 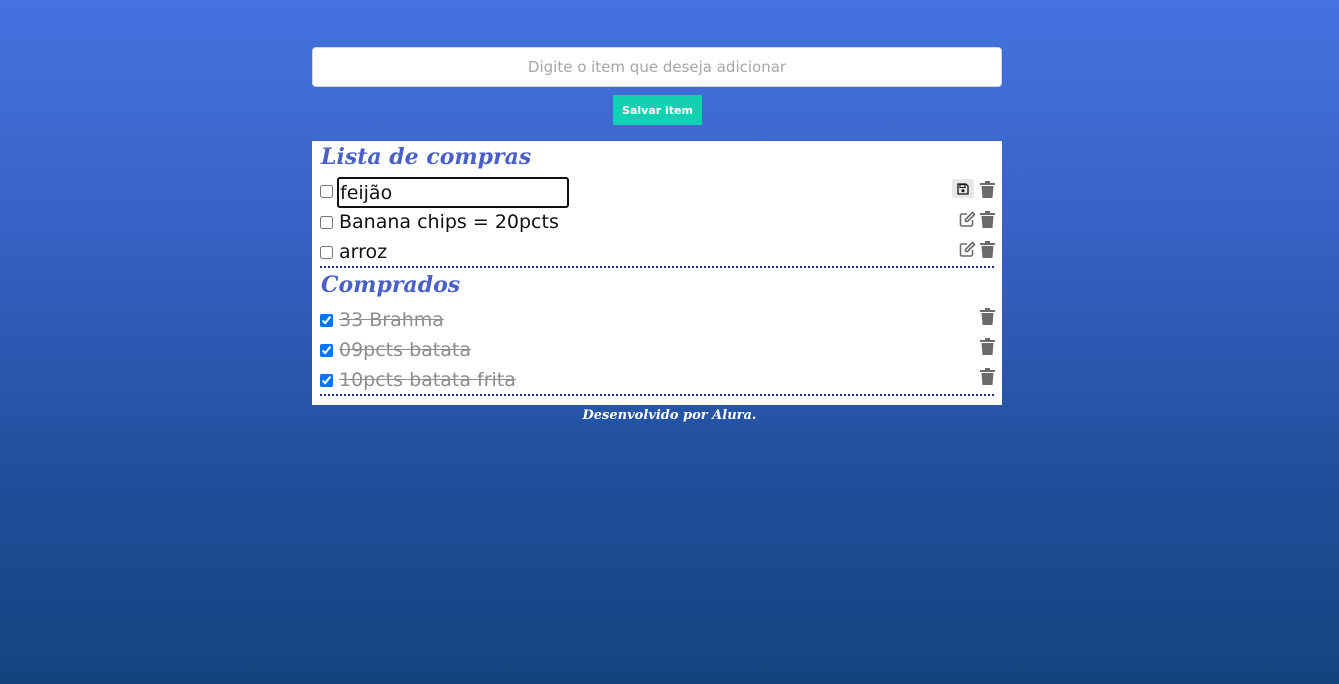 What do you see at coordinates (669, 415) in the screenshot?
I see `footer-credit: Desenvolvido por Alura.` at bounding box center [669, 415].